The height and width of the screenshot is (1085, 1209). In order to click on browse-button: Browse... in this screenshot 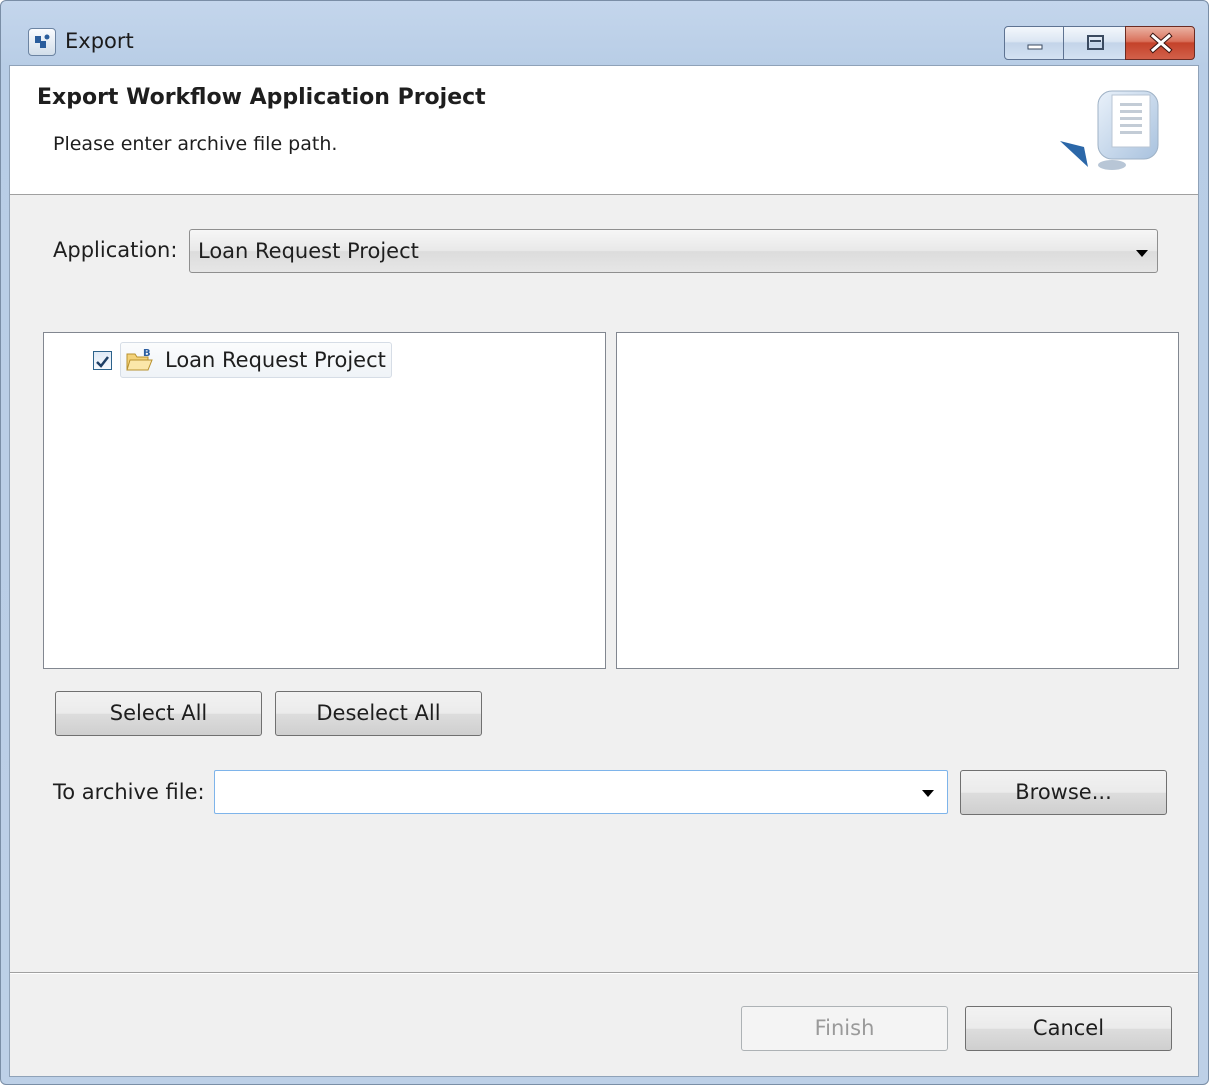, I will do `click(1063, 792)`.